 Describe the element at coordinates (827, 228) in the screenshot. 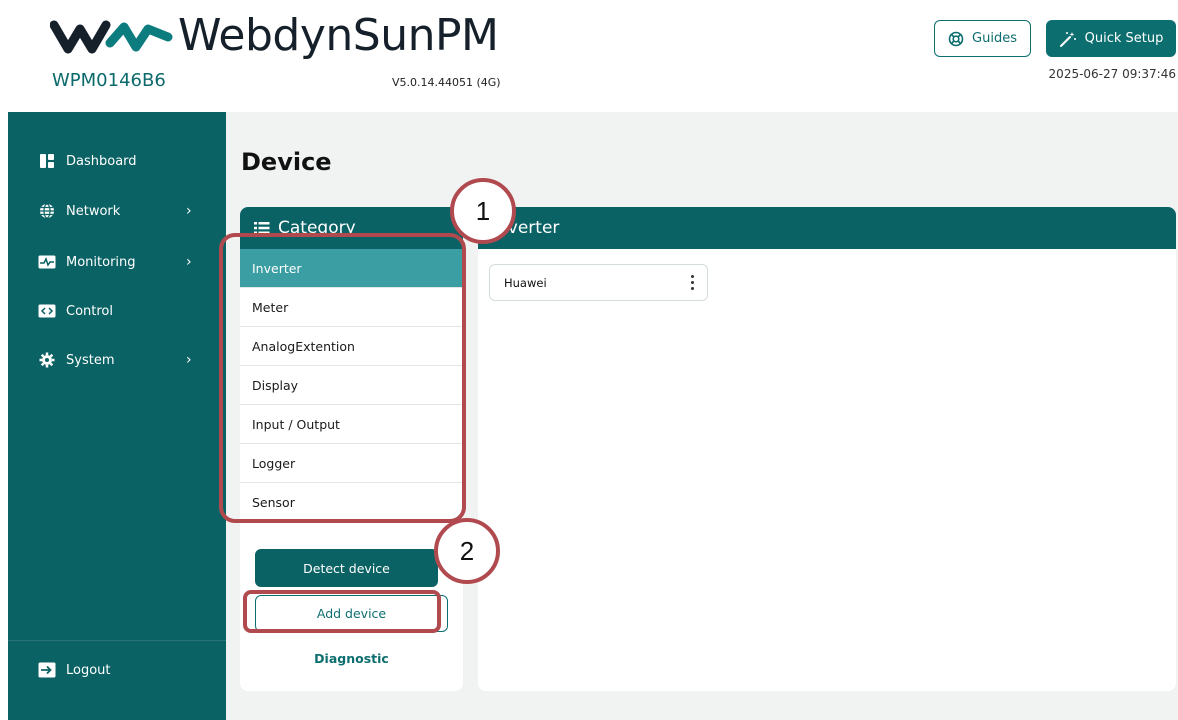

I see `device-panel-title: Inverter` at that location.